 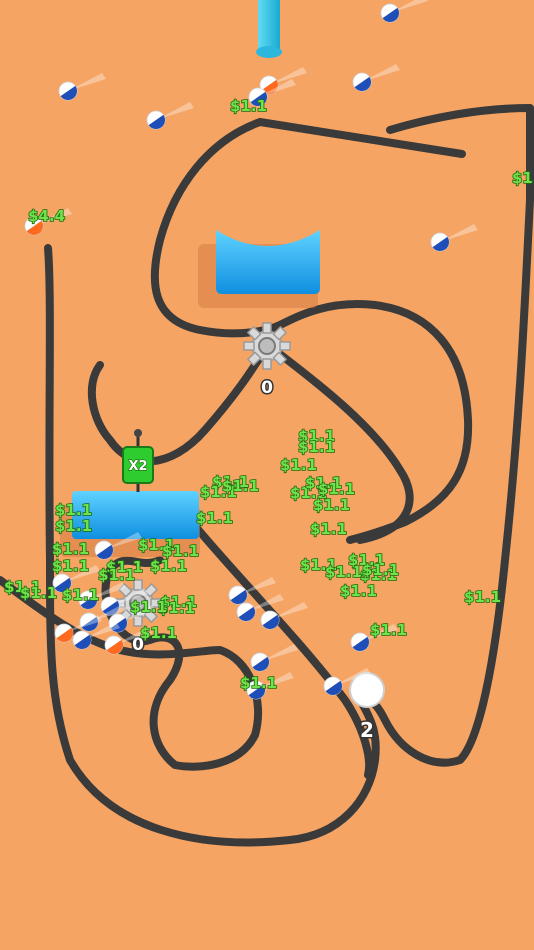 I want to click on ball-pipe, so click(x=269, y=29).